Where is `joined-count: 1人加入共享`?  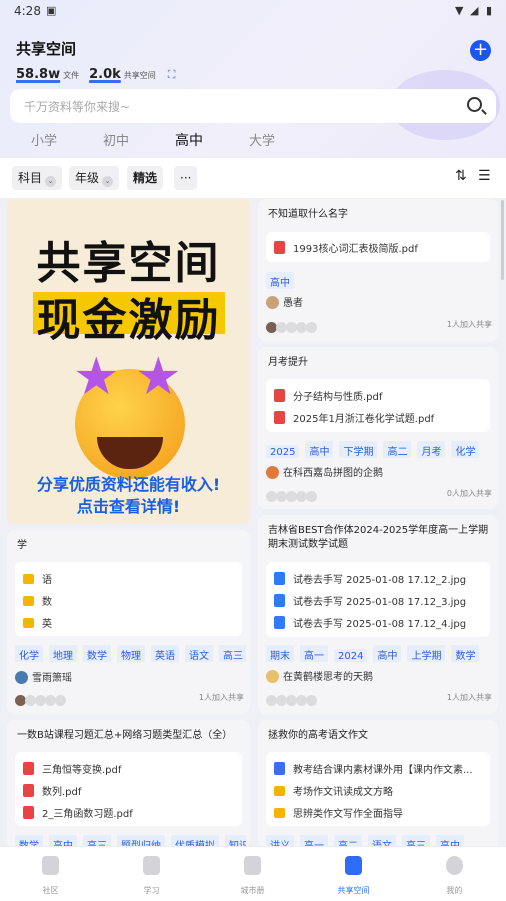 joined-count: 1人加入共享 is located at coordinates (469, 697).